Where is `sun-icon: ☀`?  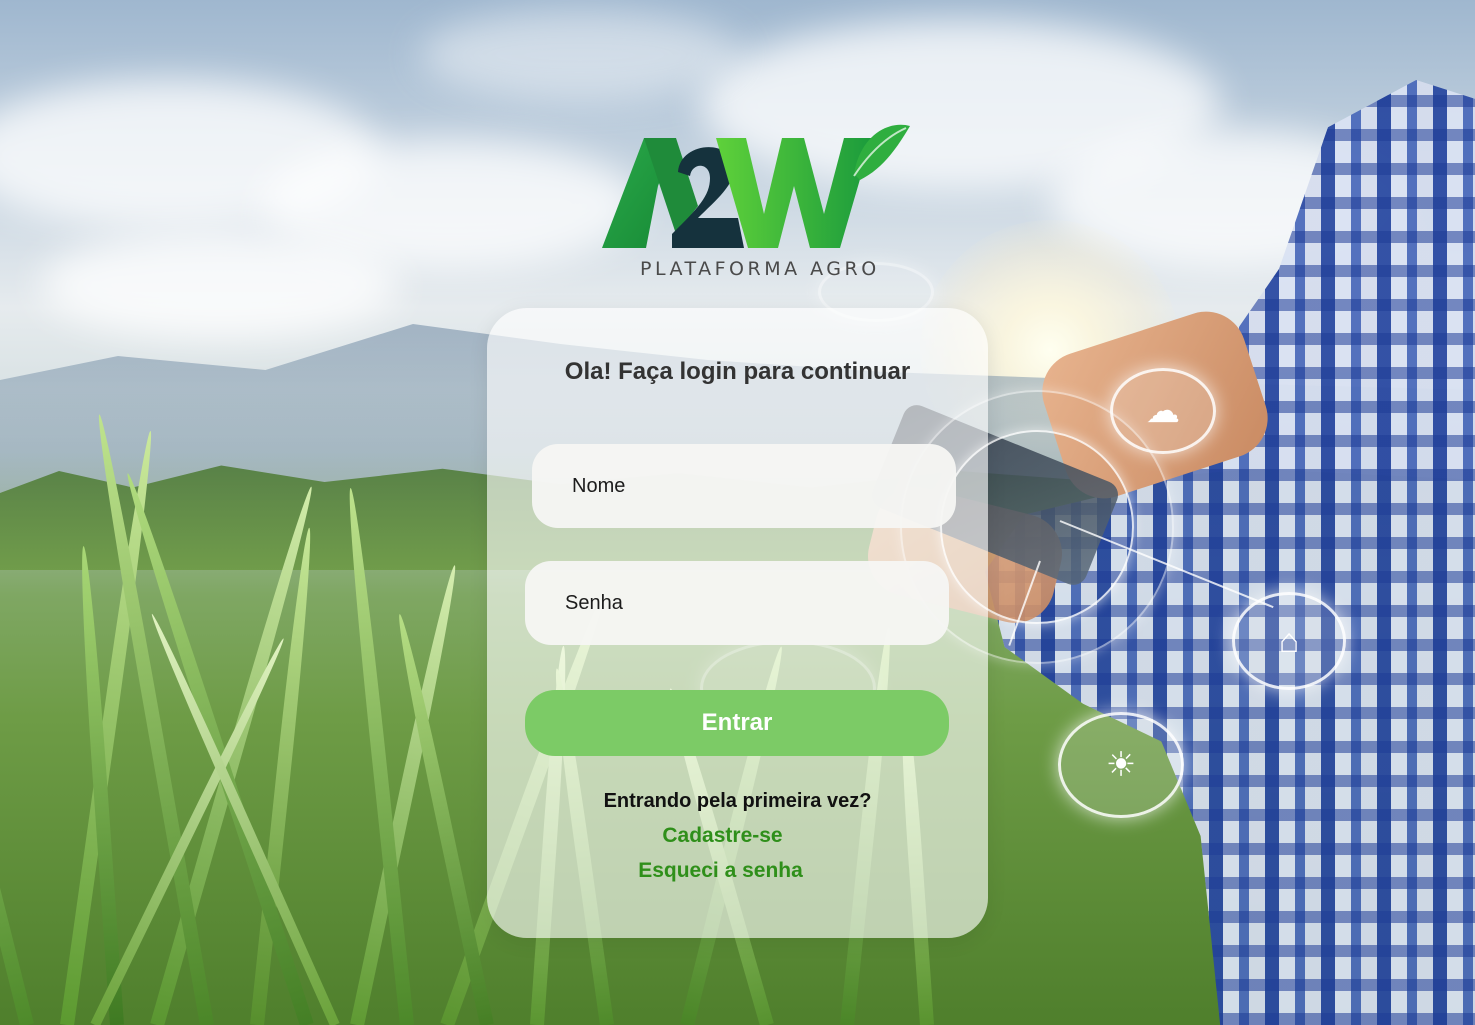
sun-icon: ☀ is located at coordinates (1121, 765).